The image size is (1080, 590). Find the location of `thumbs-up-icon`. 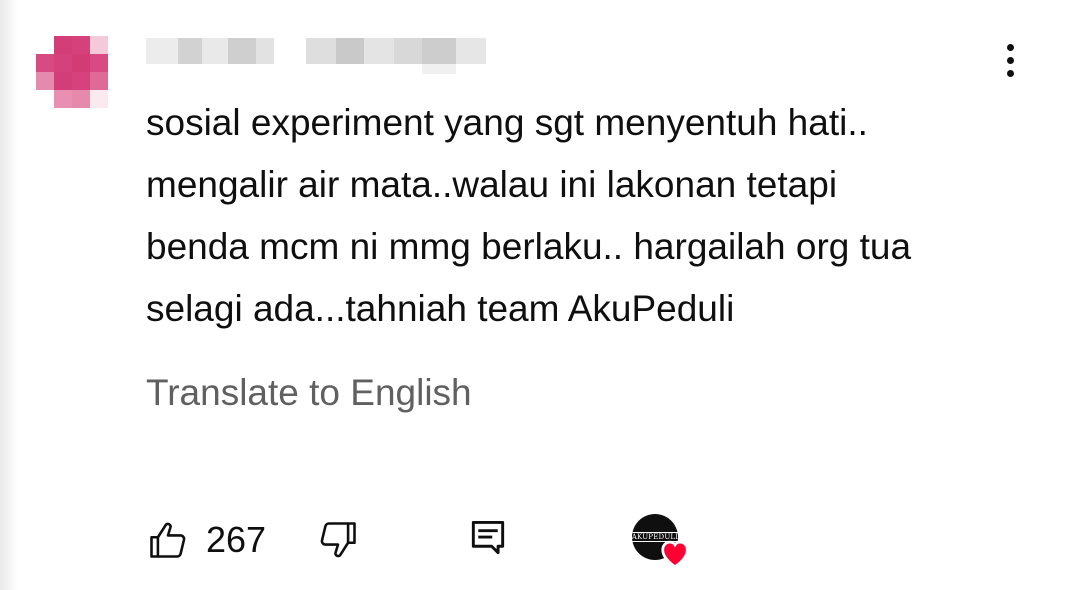

thumbs-up-icon is located at coordinates (168, 540).